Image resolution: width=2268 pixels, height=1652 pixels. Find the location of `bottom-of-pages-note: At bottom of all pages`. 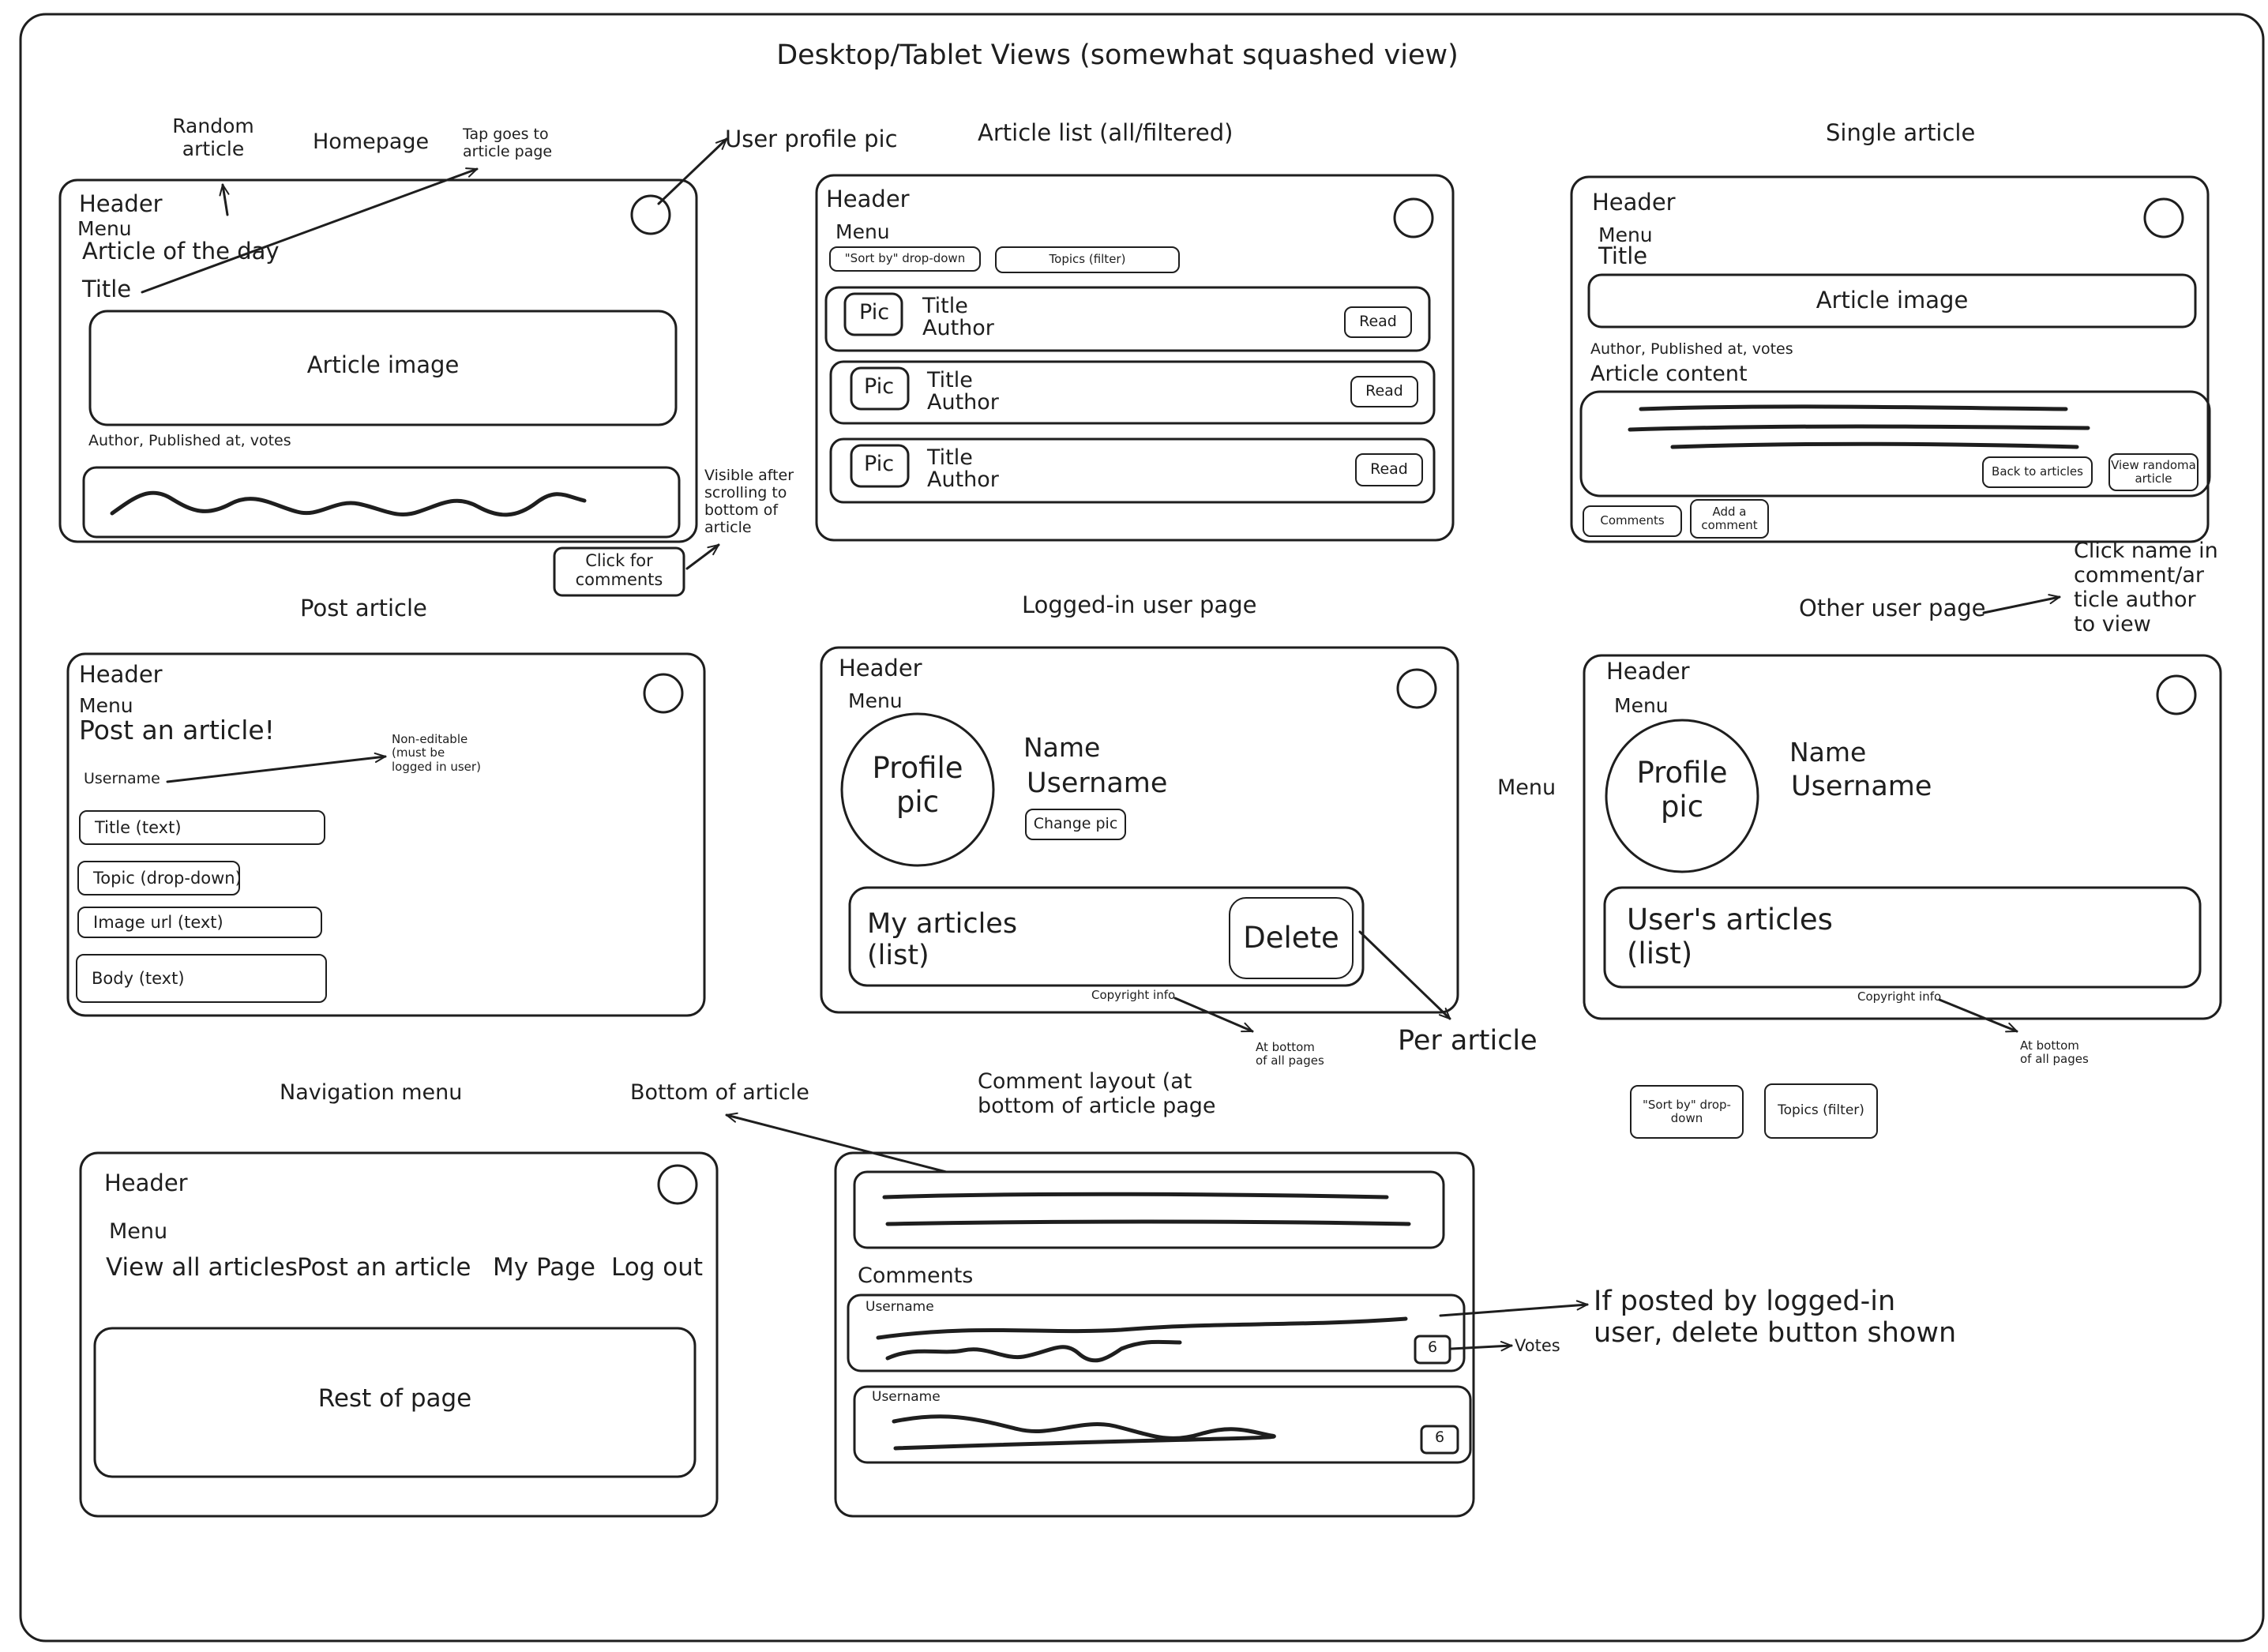

bottom-of-pages-note: At bottom of all pages is located at coordinates (1290, 1054).